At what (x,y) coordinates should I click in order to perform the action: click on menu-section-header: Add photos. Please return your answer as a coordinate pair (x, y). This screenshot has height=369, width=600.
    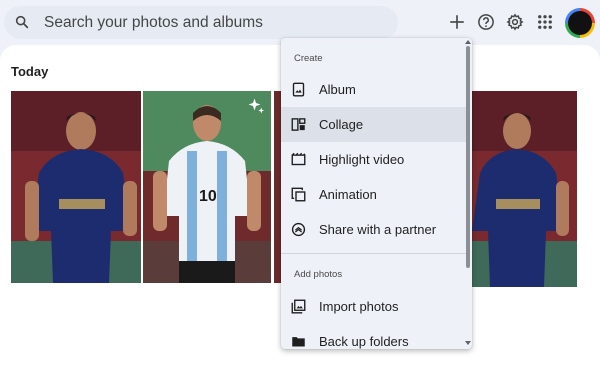
    Looking at the image, I should click on (318, 274).